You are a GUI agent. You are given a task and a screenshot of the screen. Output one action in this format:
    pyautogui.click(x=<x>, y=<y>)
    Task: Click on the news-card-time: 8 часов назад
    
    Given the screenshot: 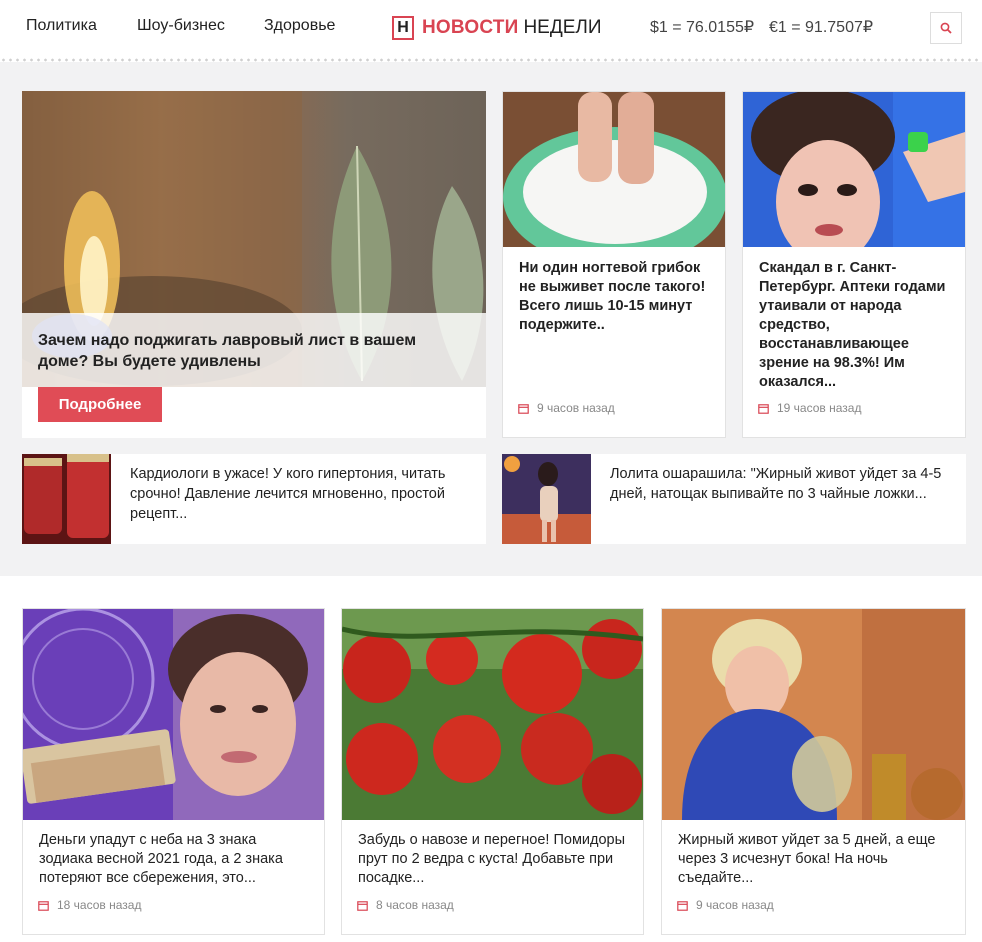 What is the action you would take?
    pyautogui.click(x=415, y=905)
    